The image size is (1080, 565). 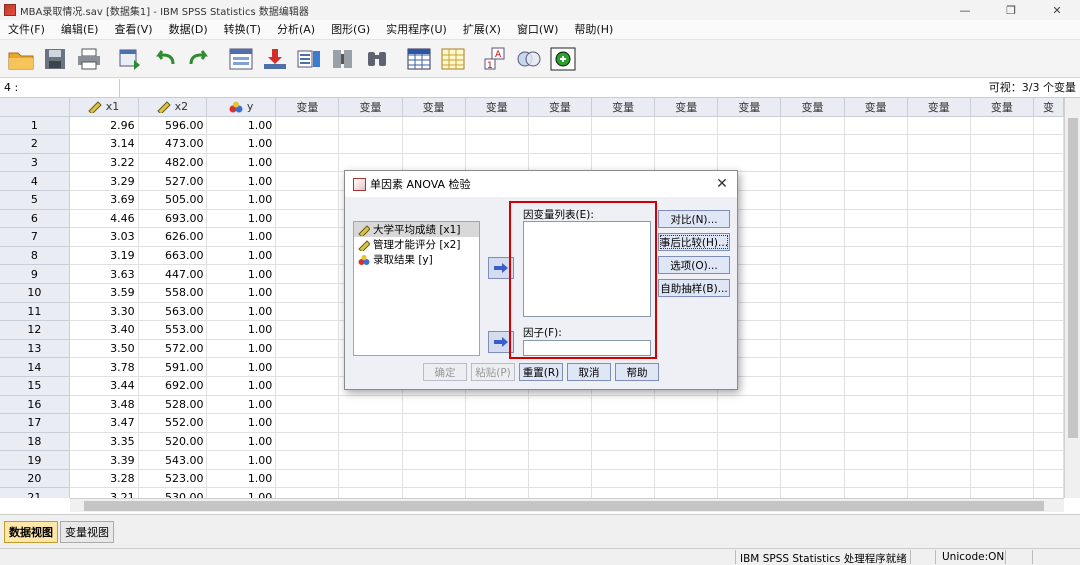 I want to click on data-cell: 596.00, so click(x=173, y=126).